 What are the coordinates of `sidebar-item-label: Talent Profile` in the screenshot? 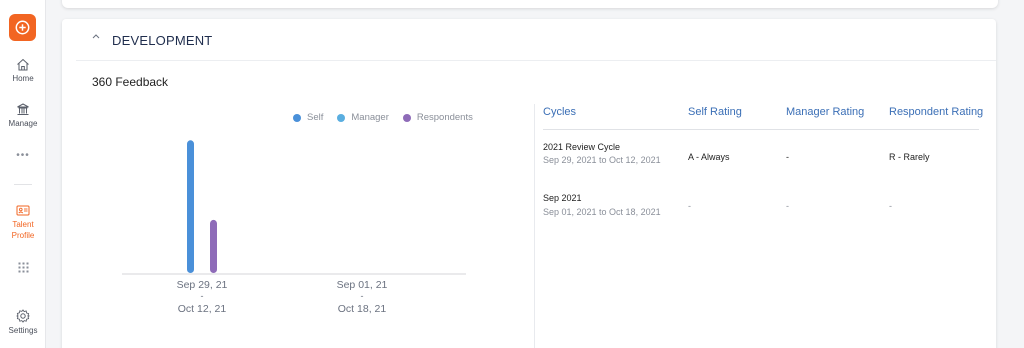 It's located at (23, 230).